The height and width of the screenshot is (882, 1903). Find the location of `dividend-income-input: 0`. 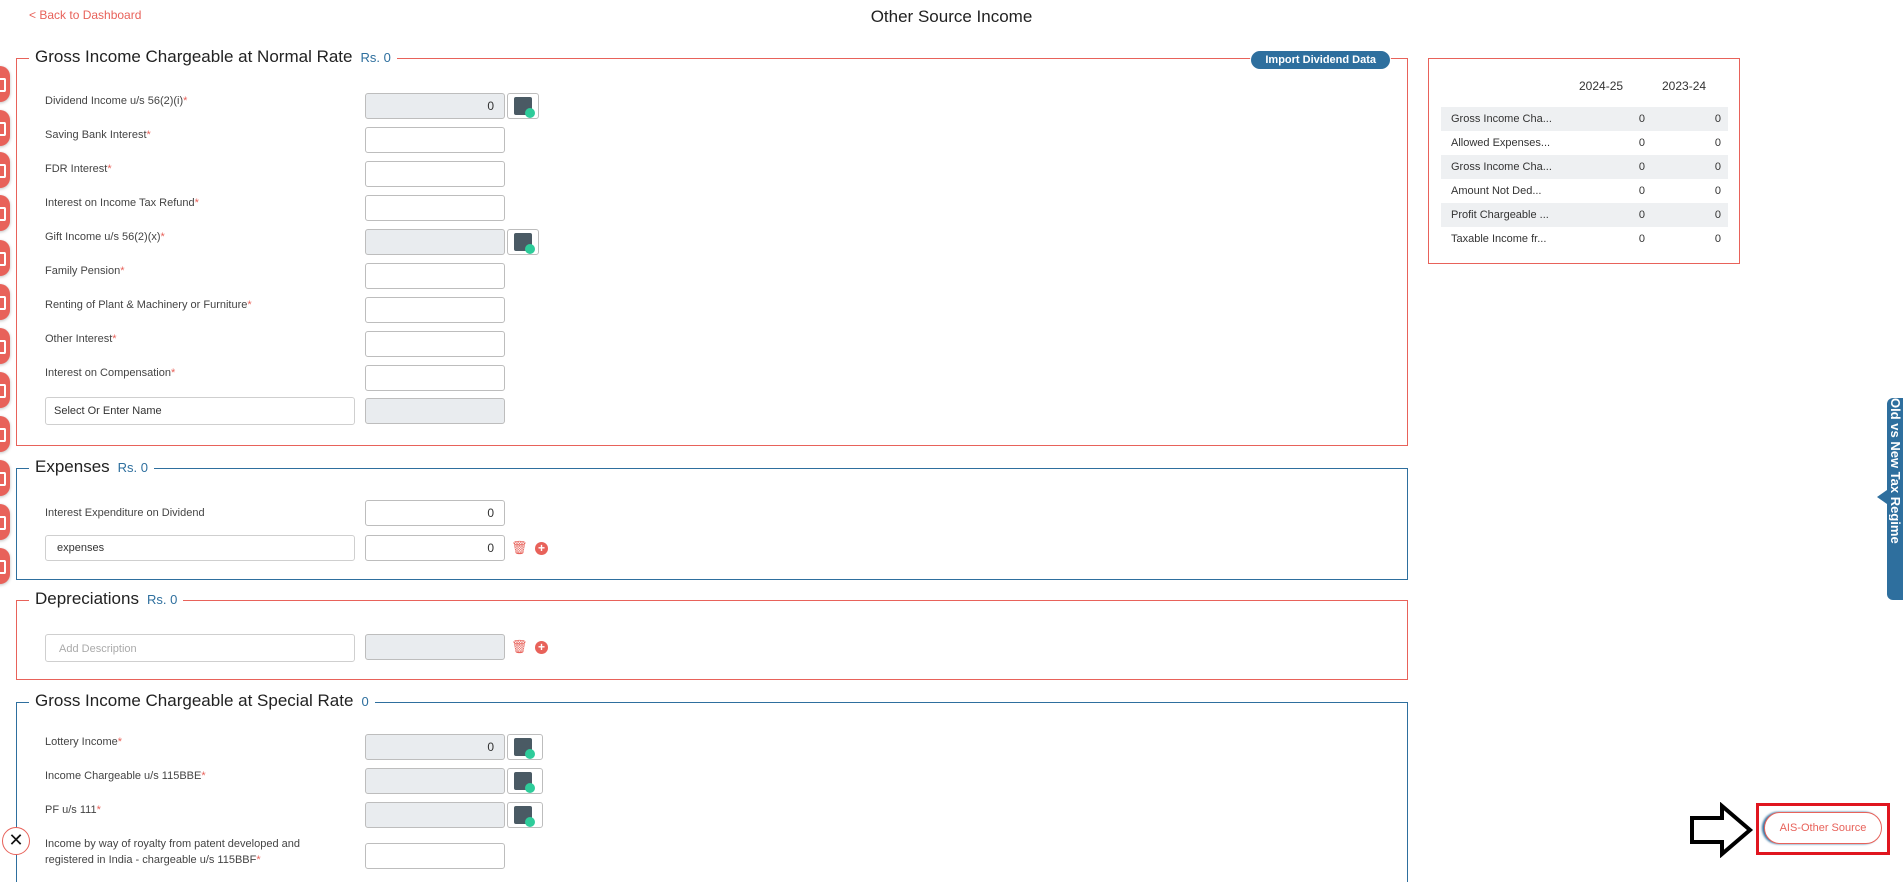

dividend-income-input: 0 is located at coordinates (435, 106).